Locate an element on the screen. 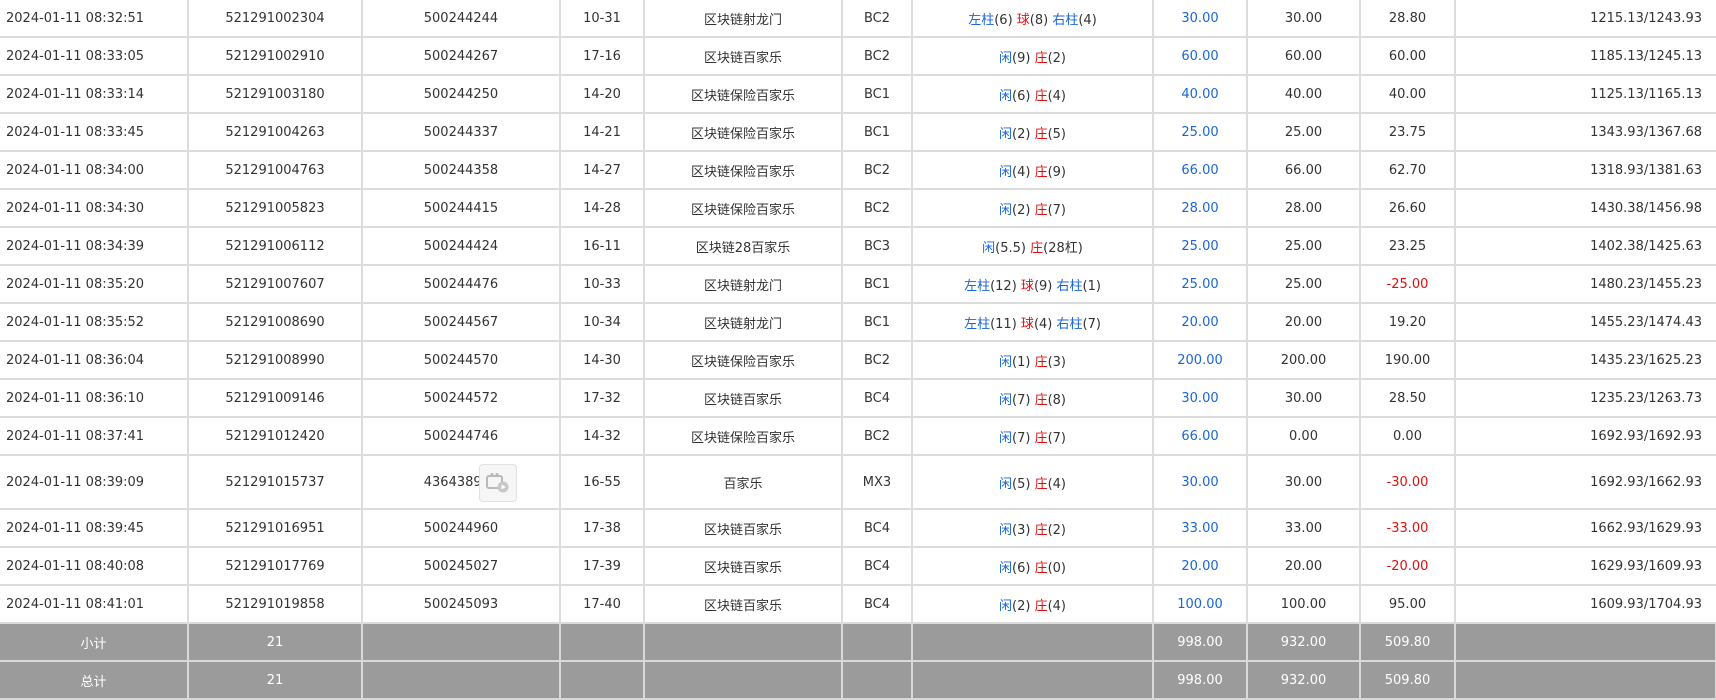  subtotal-row: 小计 21 998.00 932.00 509.80 is located at coordinates (858, 642).